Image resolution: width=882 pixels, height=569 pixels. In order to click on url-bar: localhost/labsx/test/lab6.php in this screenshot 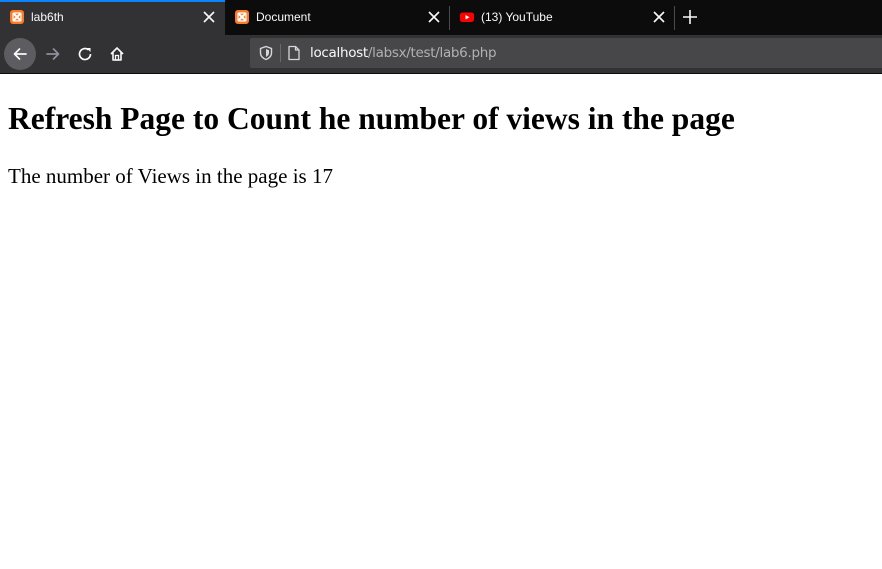, I will do `click(566, 53)`.